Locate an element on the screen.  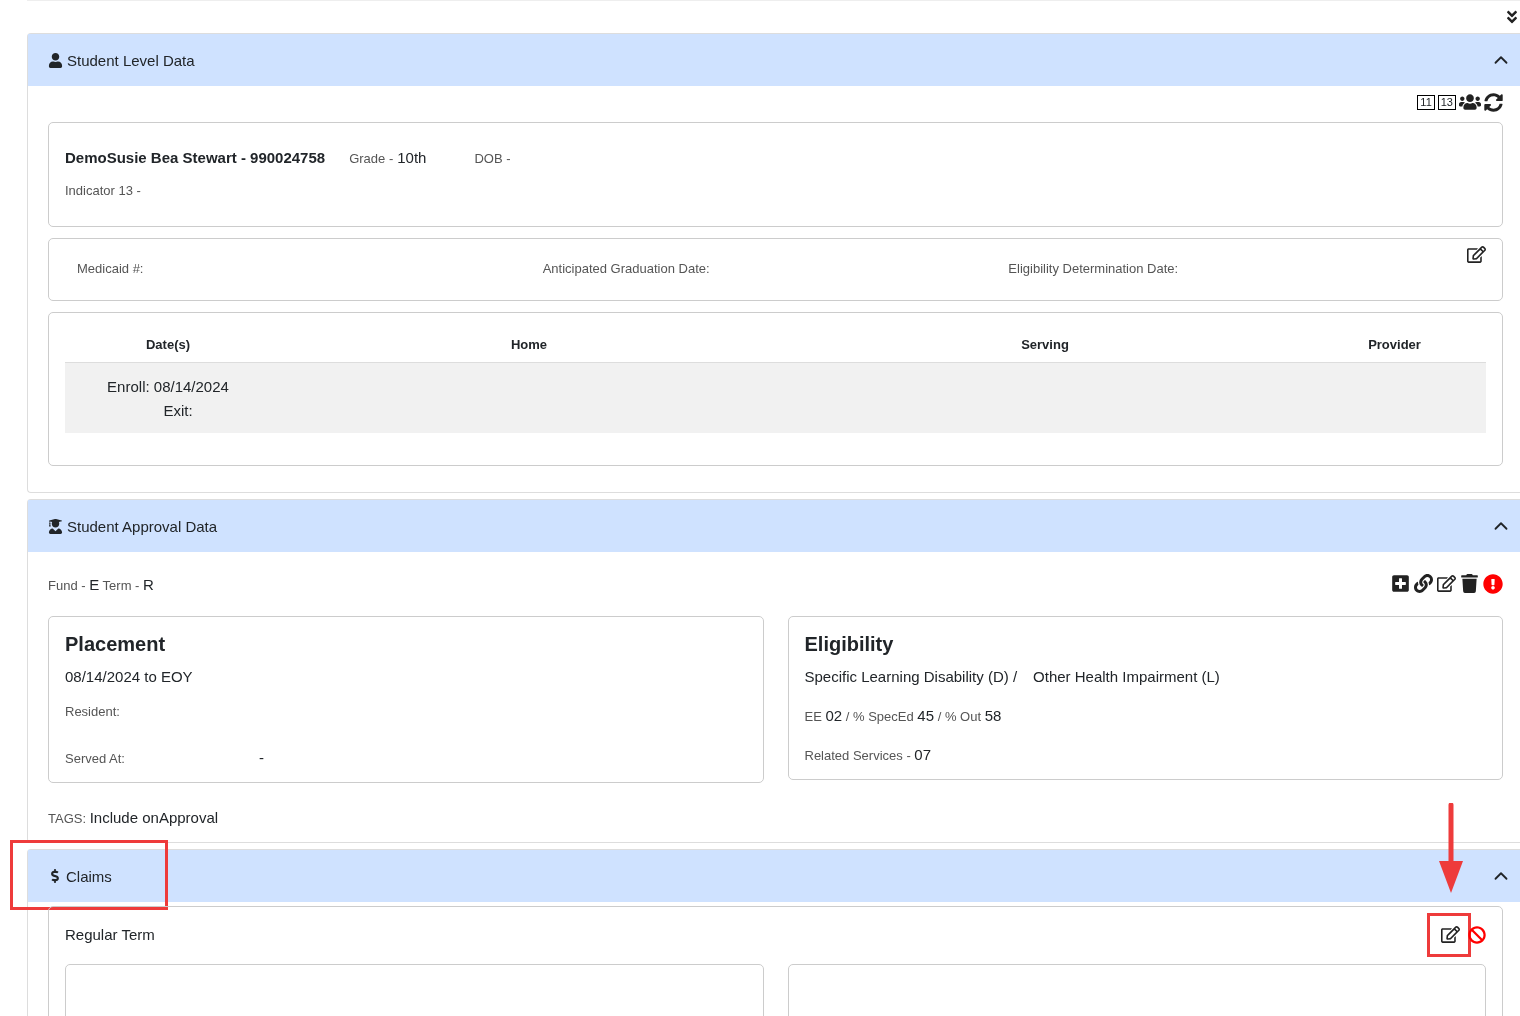
link-icon is located at coordinates (1423, 584).